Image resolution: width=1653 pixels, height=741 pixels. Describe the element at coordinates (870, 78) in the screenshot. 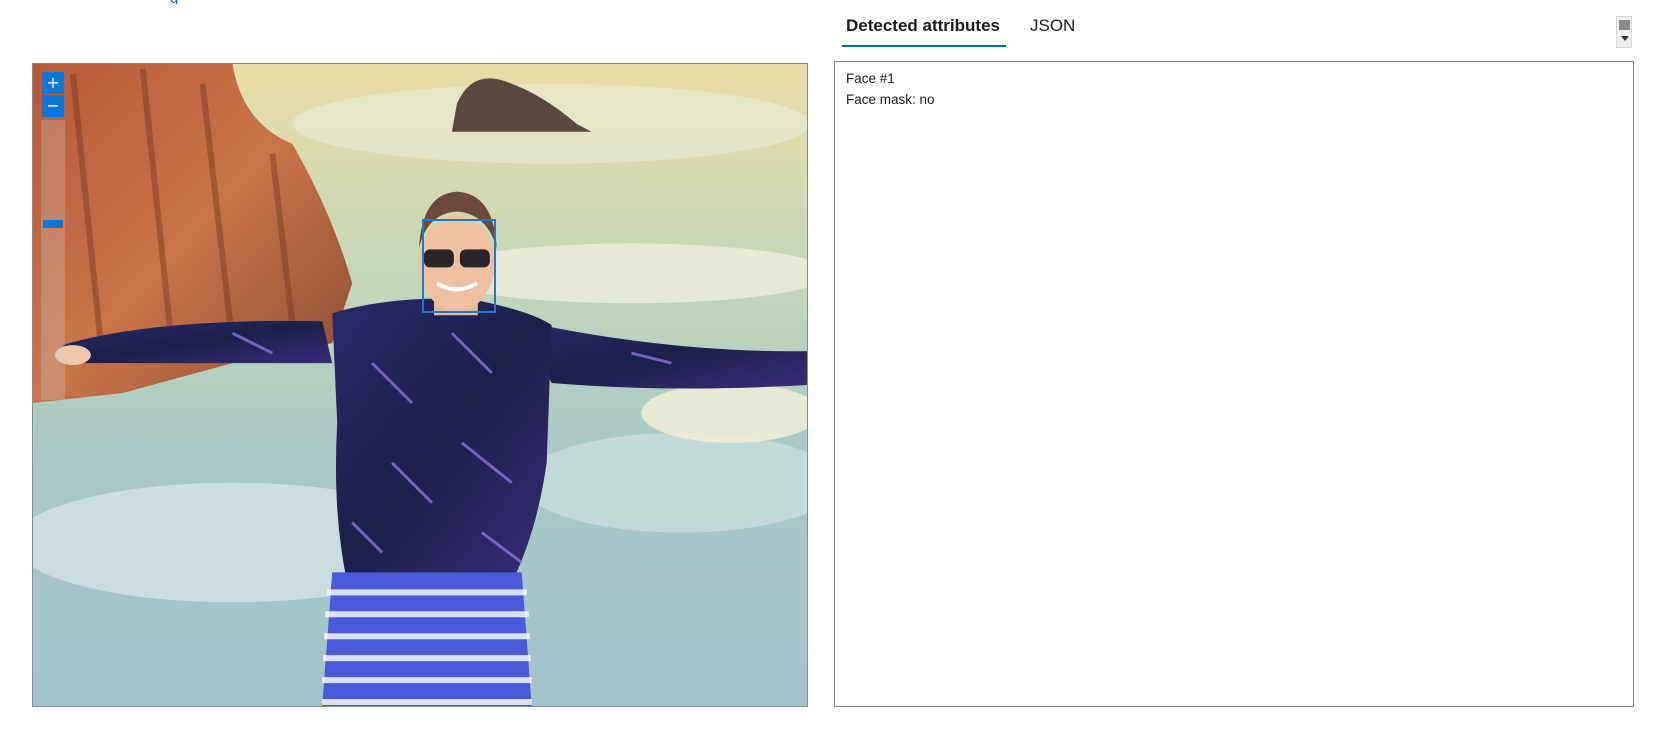

I see `face-label: Face #1` at that location.